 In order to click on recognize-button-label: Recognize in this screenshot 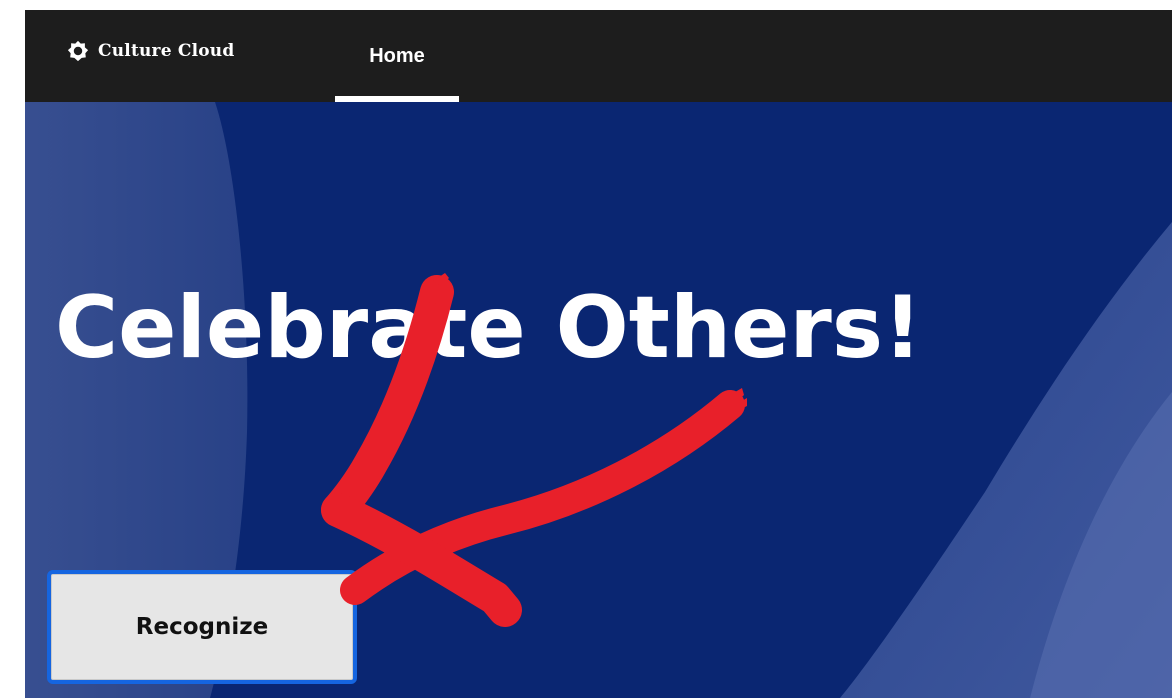, I will do `click(202, 627)`.